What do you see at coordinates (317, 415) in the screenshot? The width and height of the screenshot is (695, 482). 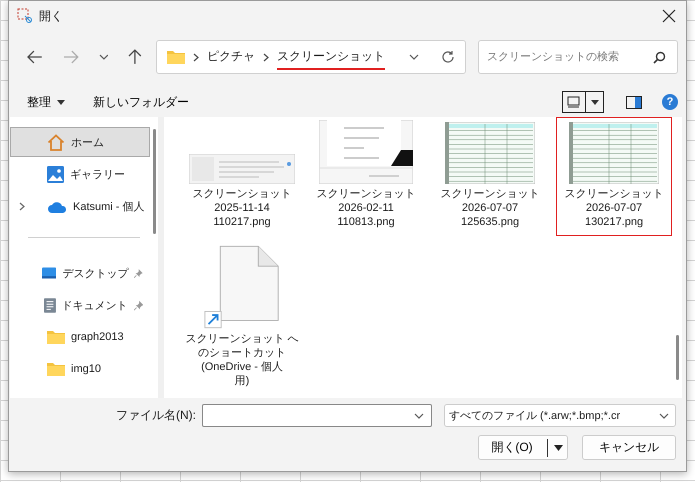 I see `file-name-field` at bounding box center [317, 415].